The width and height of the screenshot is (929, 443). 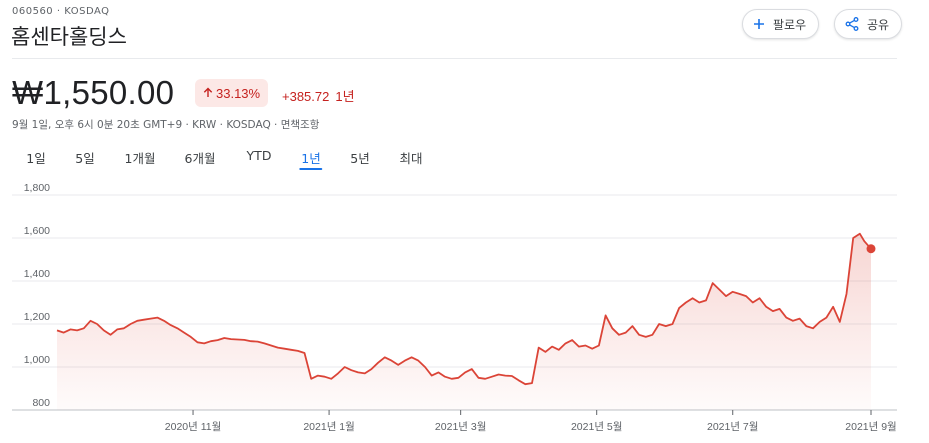 I want to click on y-tick-label: 1,200, so click(x=37, y=317).